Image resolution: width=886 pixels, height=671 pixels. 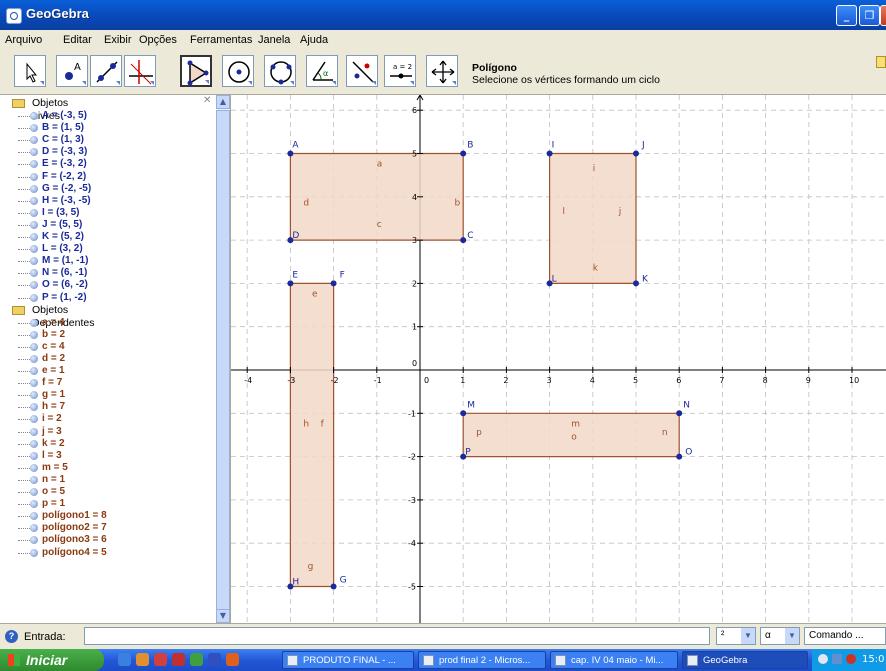 What do you see at coordinates (140, 71) in the screenshot?
I see `perpendicular-tool-button` at bounding box center [140, 71].